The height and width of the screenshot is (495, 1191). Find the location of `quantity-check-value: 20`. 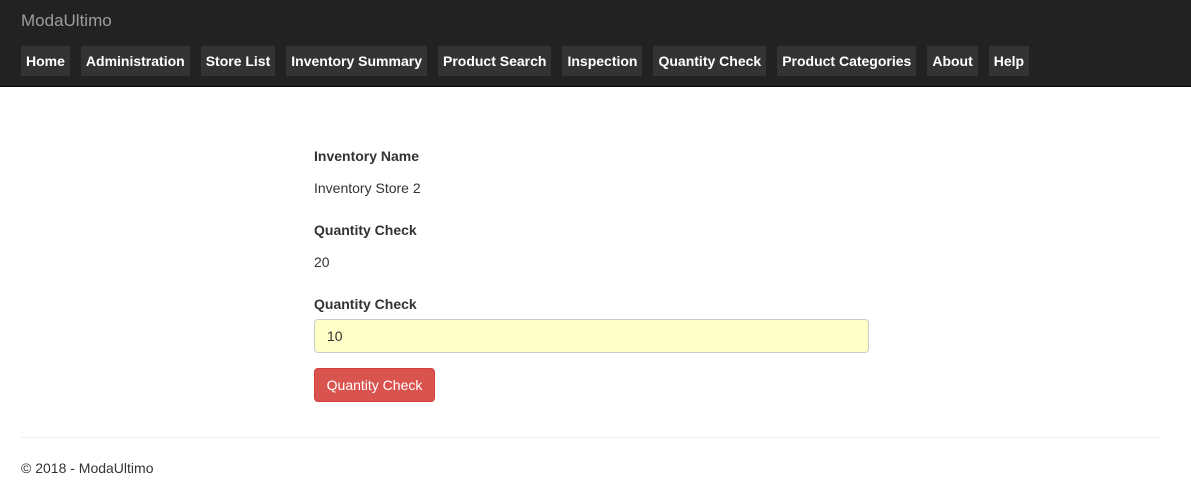

quantity-check-value: 20 is located at coordinates (322, 262).